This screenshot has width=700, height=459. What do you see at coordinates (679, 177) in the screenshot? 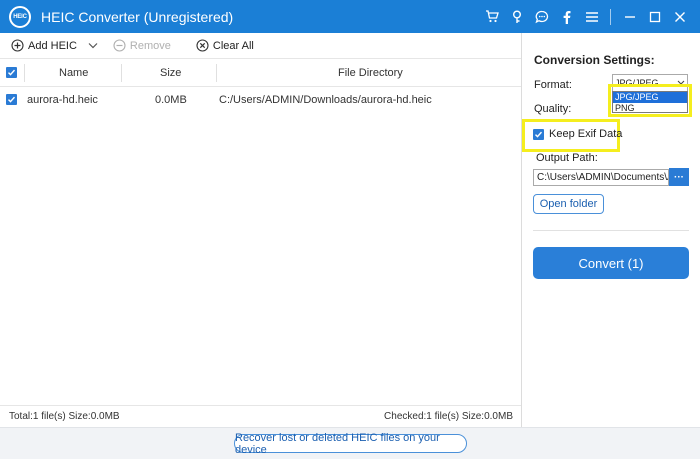
I see `browse-path-button: ···` at bounding box center [679, 177].